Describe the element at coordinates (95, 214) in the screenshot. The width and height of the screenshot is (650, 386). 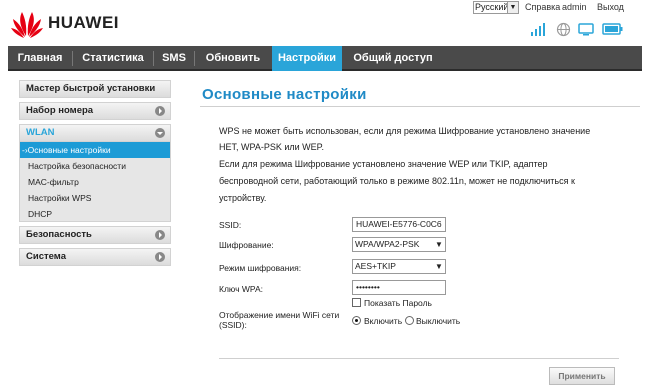
I see `sidebar-subitem-dhcp: DHCP` at that location.